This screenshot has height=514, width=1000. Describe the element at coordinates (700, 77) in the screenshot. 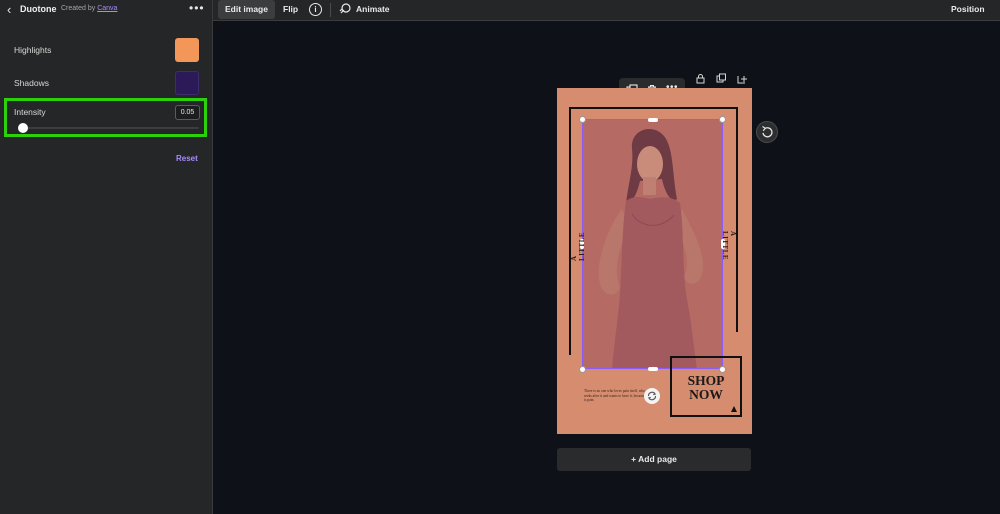

I see `lock-icon` at that location.